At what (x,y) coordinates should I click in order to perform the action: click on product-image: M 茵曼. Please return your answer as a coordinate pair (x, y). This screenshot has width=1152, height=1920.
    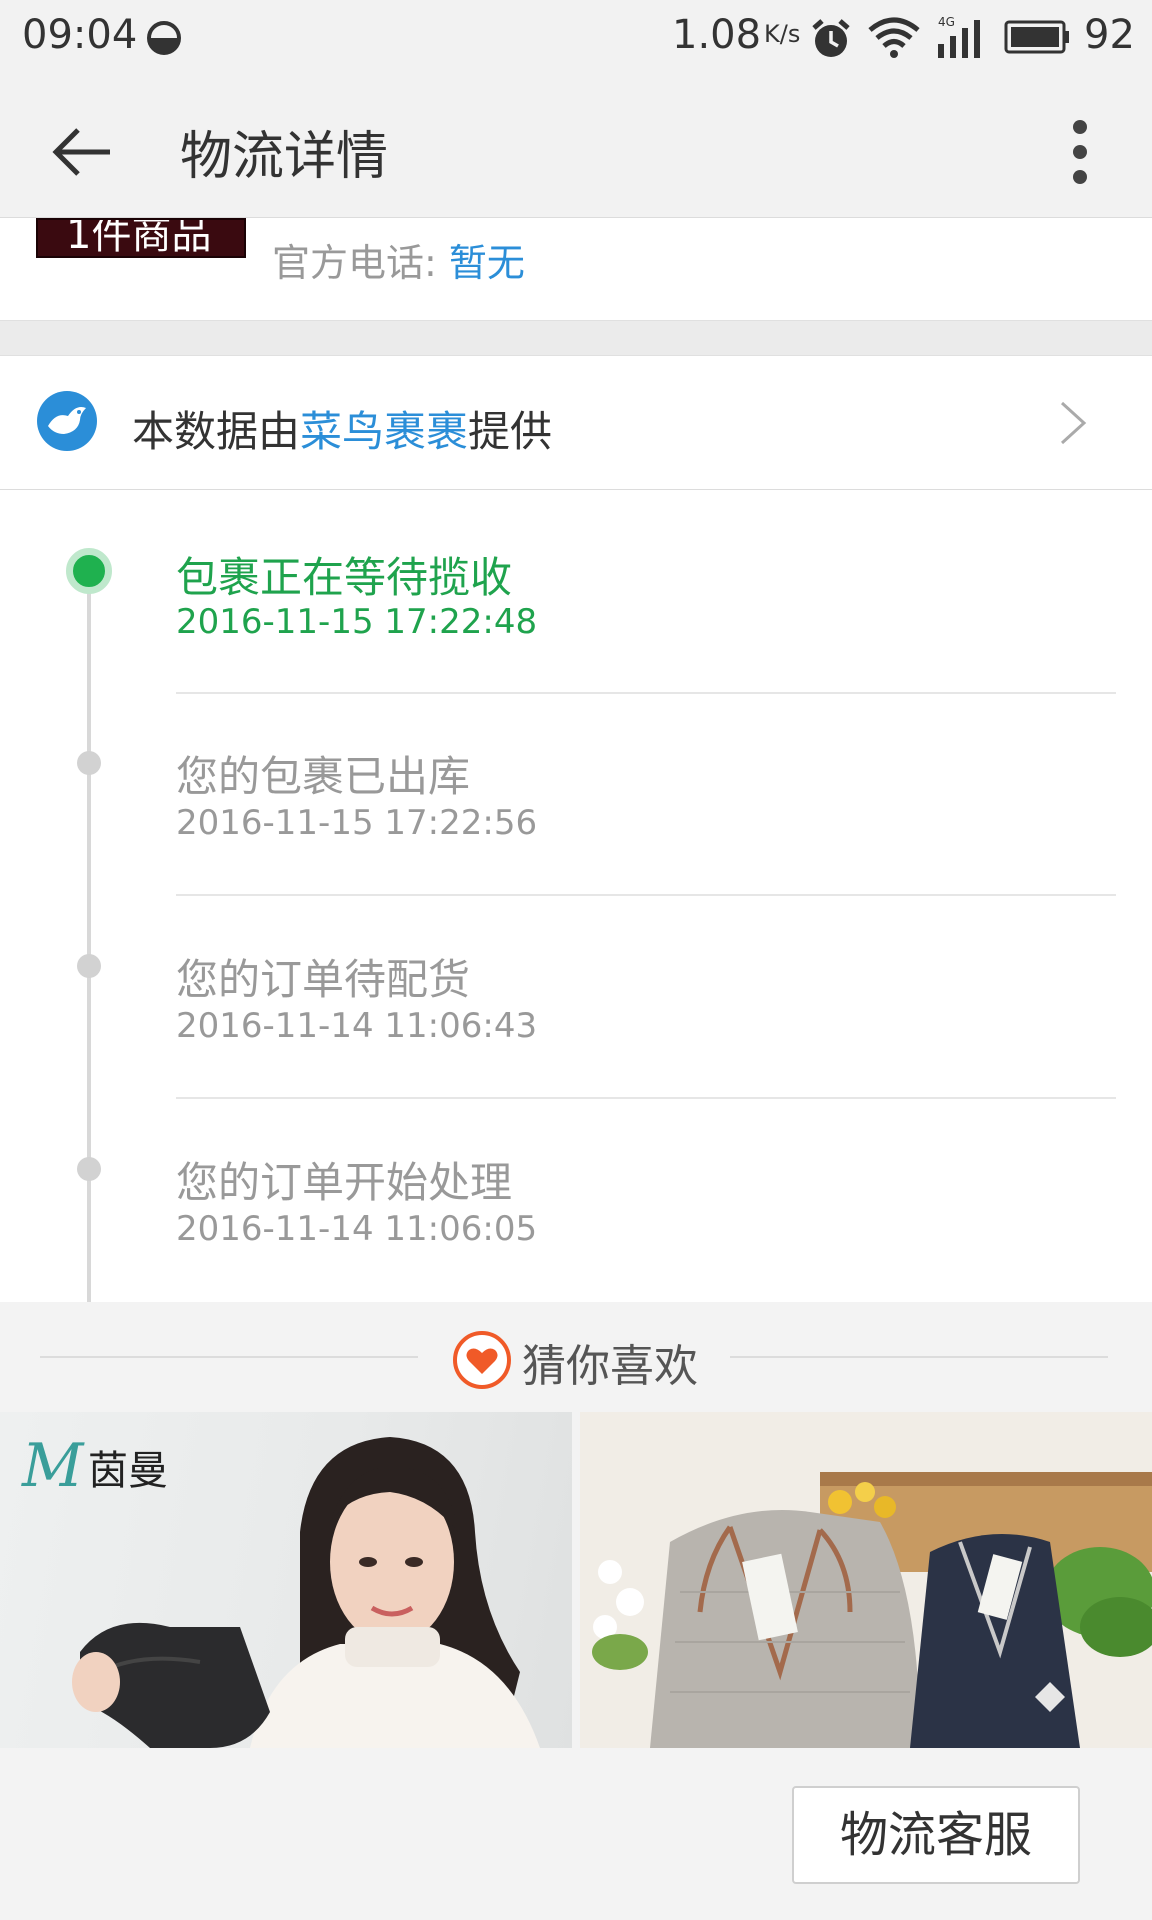
    Looking at the image, I should click on (280, 1589).